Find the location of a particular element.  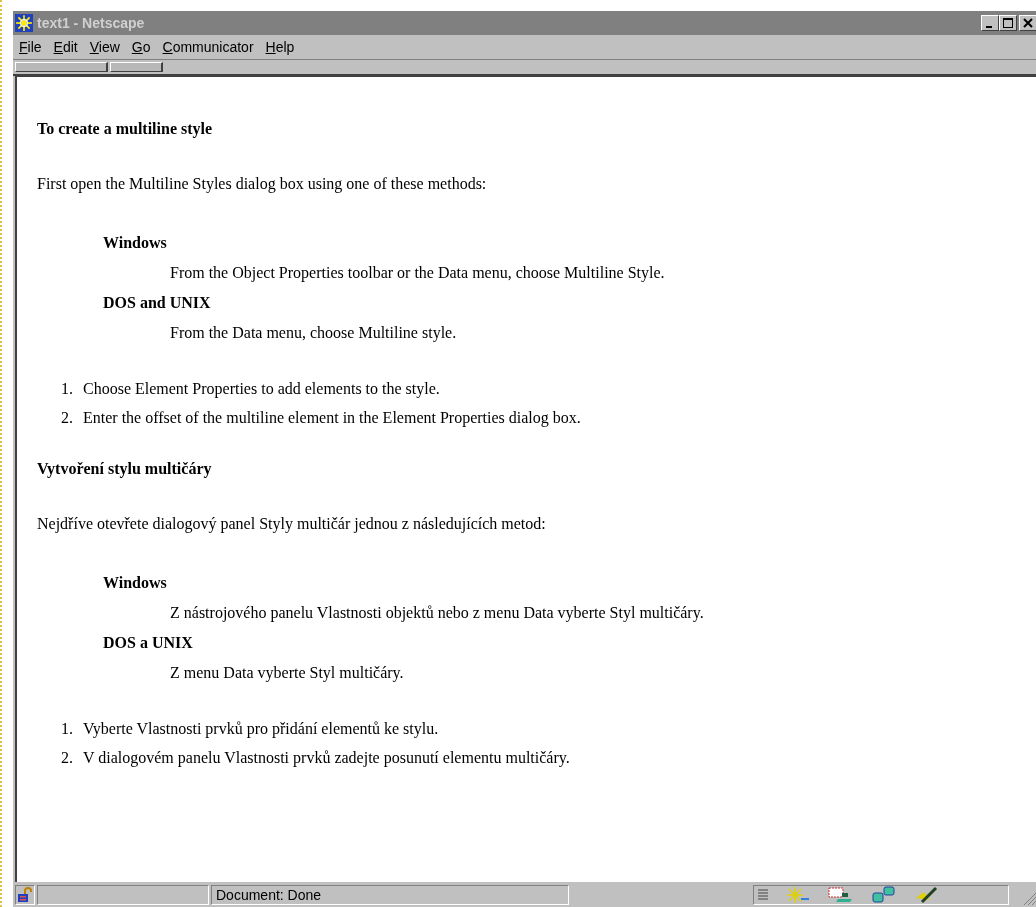

status-text: Document: Done is located at coordinates (390, 895).